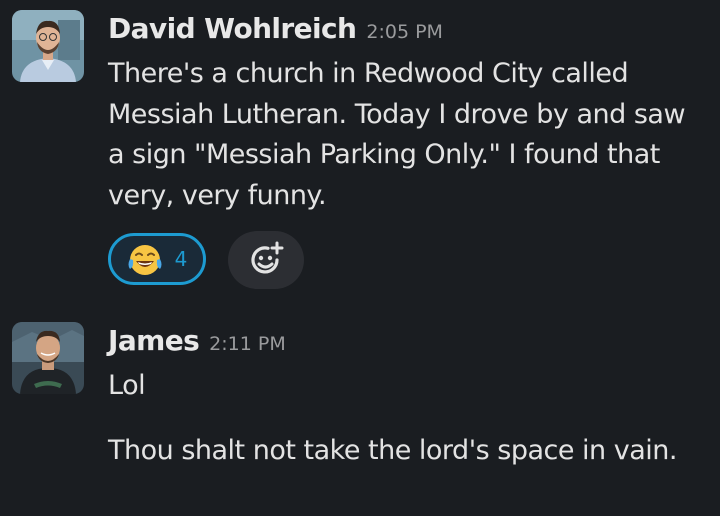  I want to click on author-name: James, so click(154, 340).